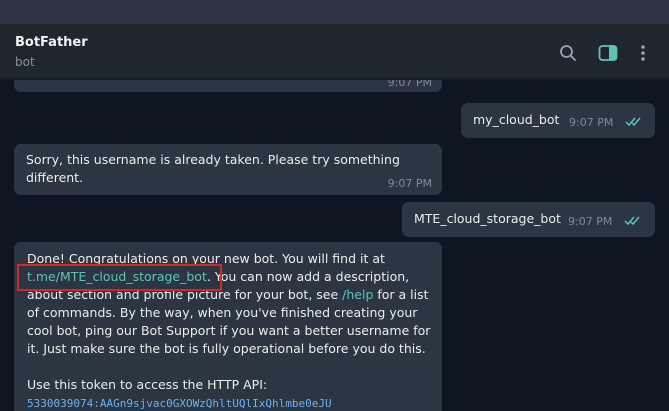 The height and width of the screenshot is (411, 669). What do you see at coordinates (147, 384) in the screenshot?
I see `token-label: Use this token to access the HTTP API:` at bounding box center [147, 384].